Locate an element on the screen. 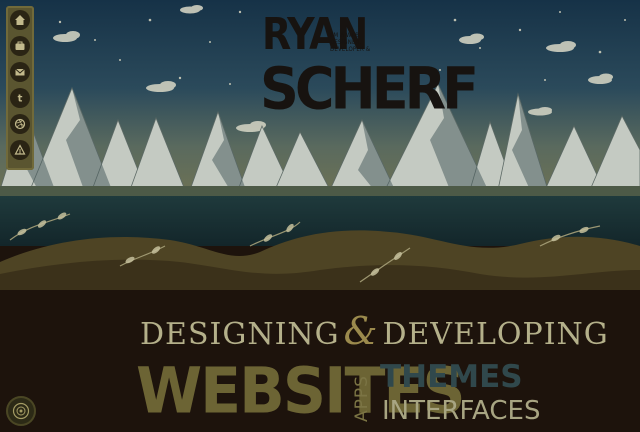  headline-ampersand: & is located at coordinates (361, 331).